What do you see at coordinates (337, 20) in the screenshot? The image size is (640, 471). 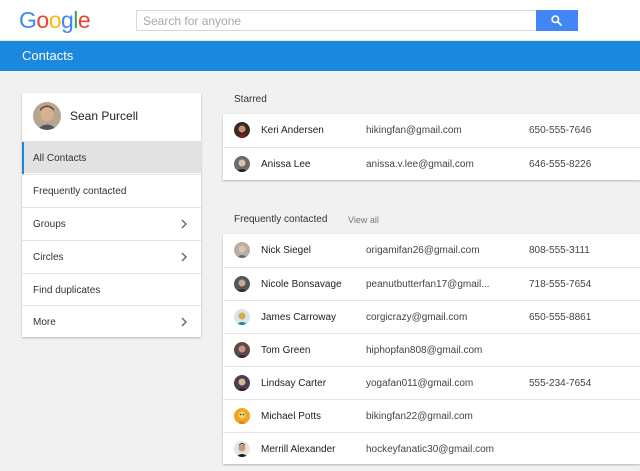 I see `search-input` at bounding box center [337, 20].